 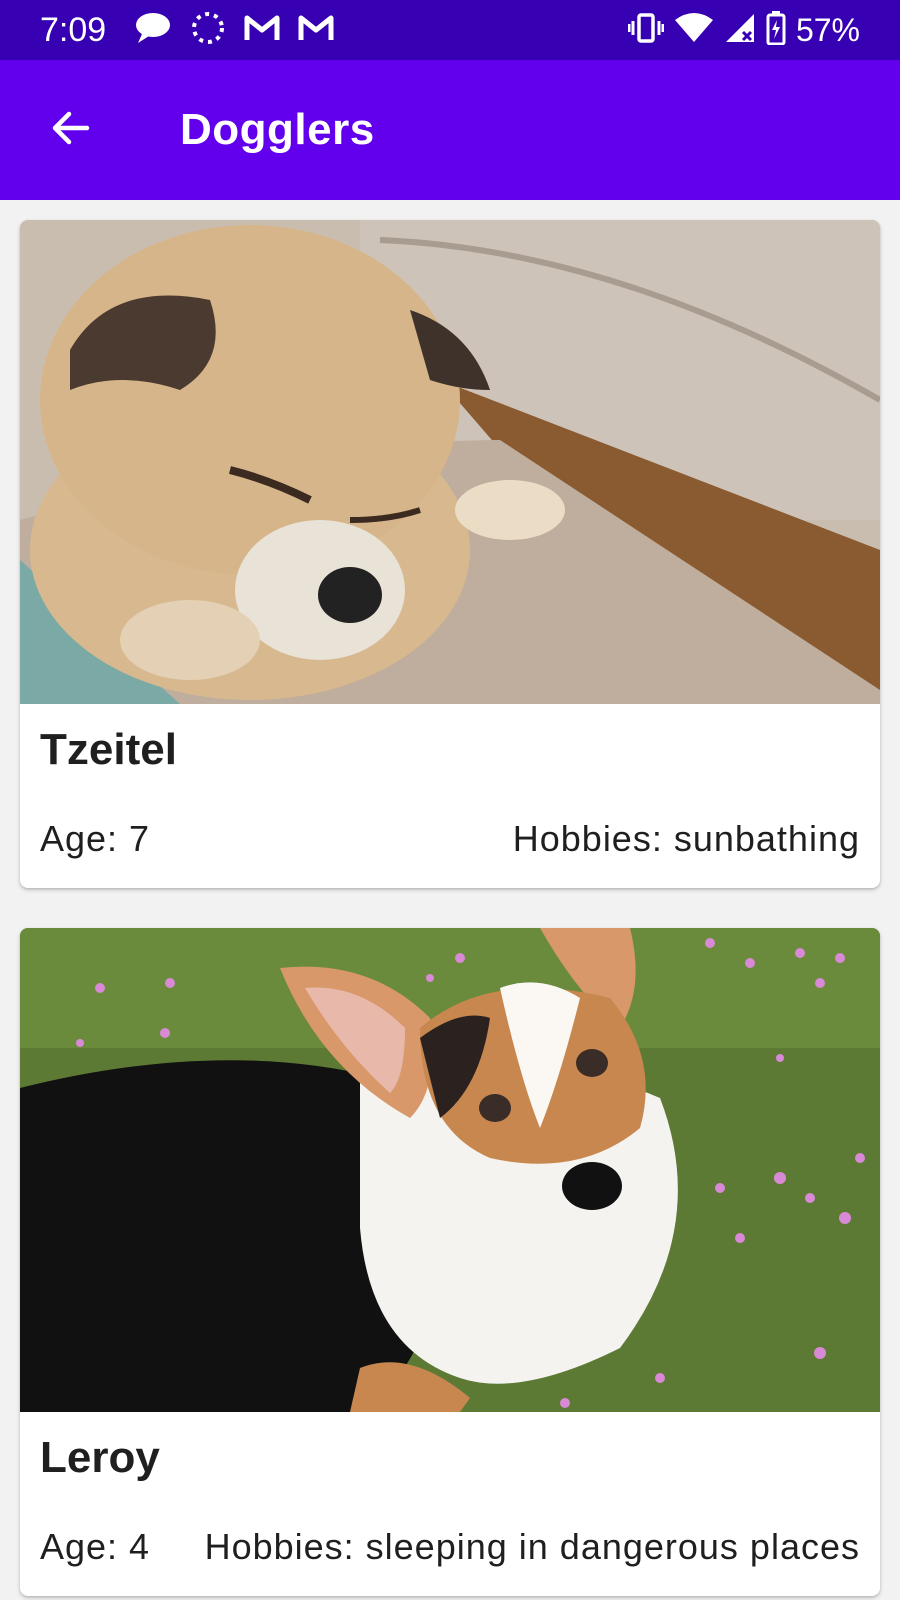 I want to click on dog-name: Tzeitel, so click(x=108, y=749).